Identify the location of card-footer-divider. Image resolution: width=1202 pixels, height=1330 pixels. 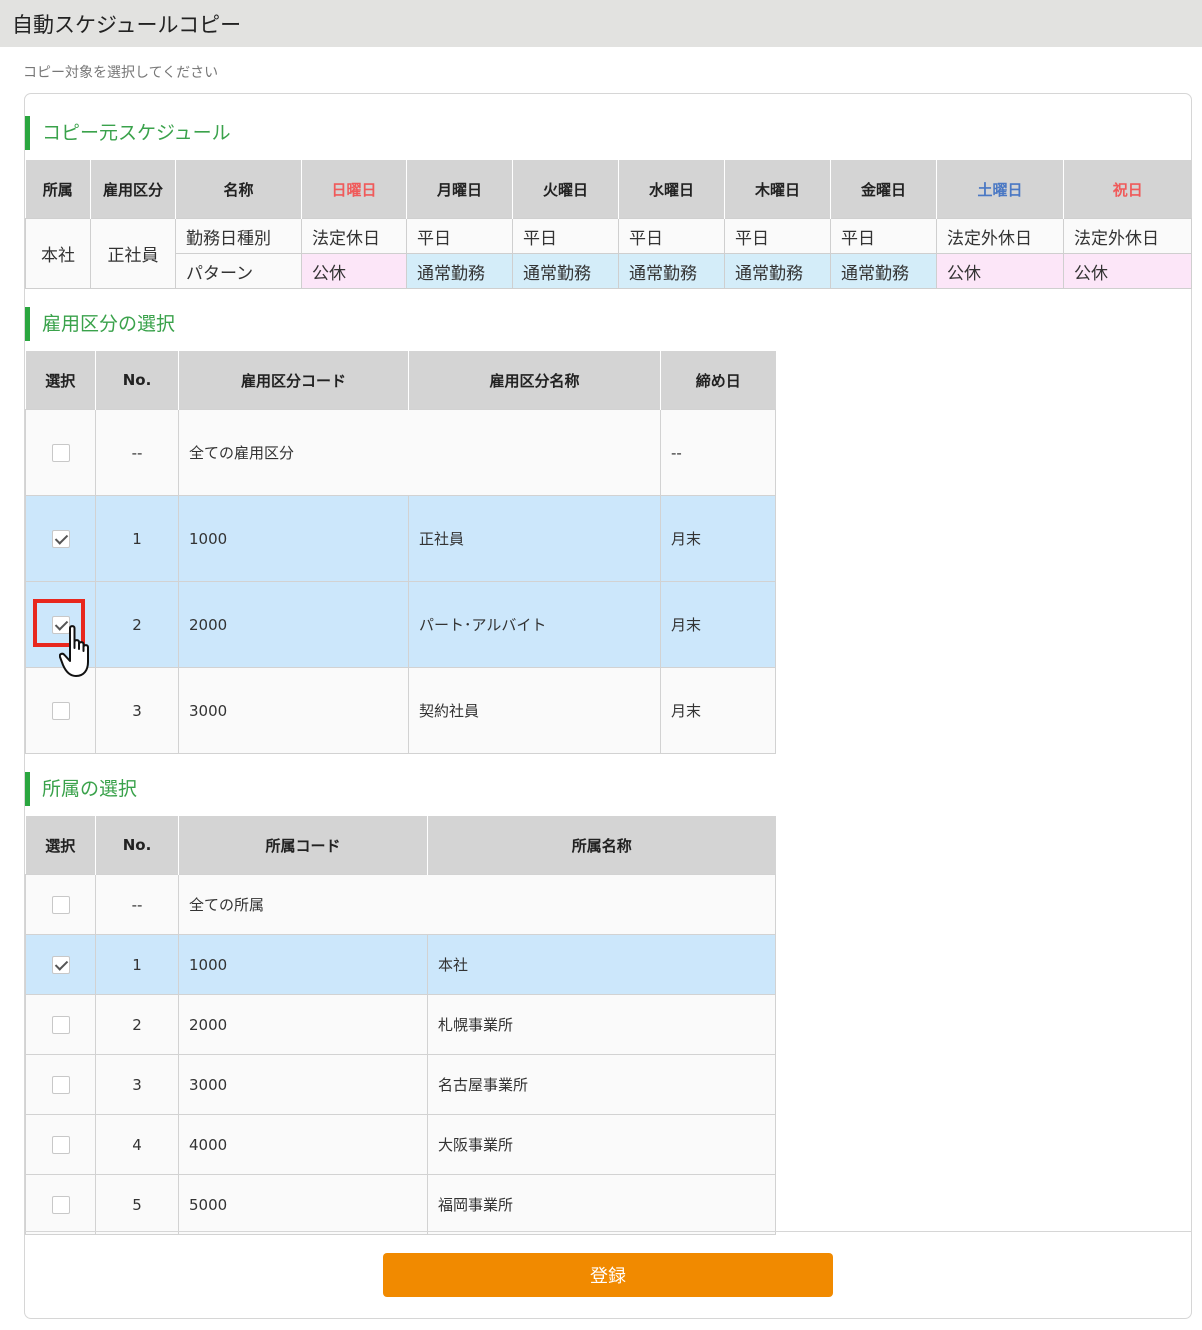
(608, 1231).